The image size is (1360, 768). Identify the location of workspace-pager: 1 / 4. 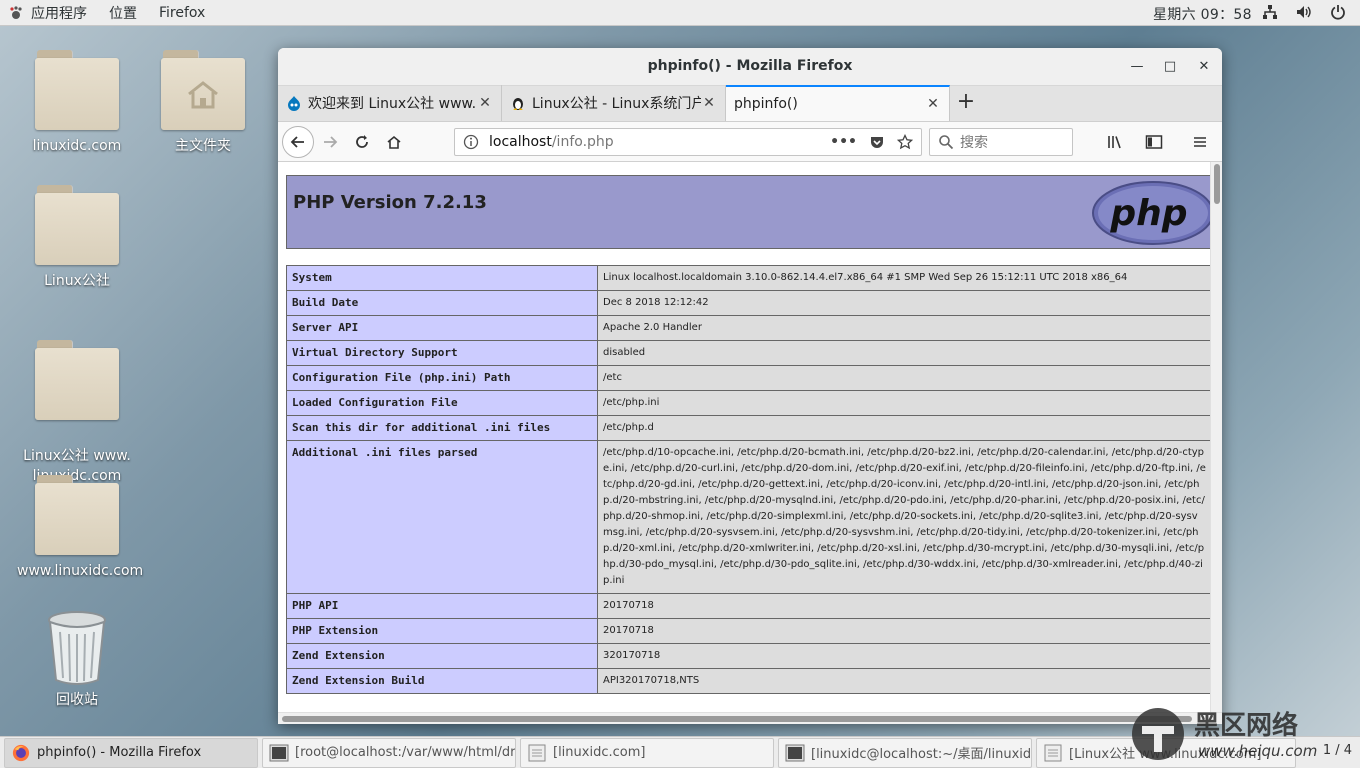
(1337, 750).